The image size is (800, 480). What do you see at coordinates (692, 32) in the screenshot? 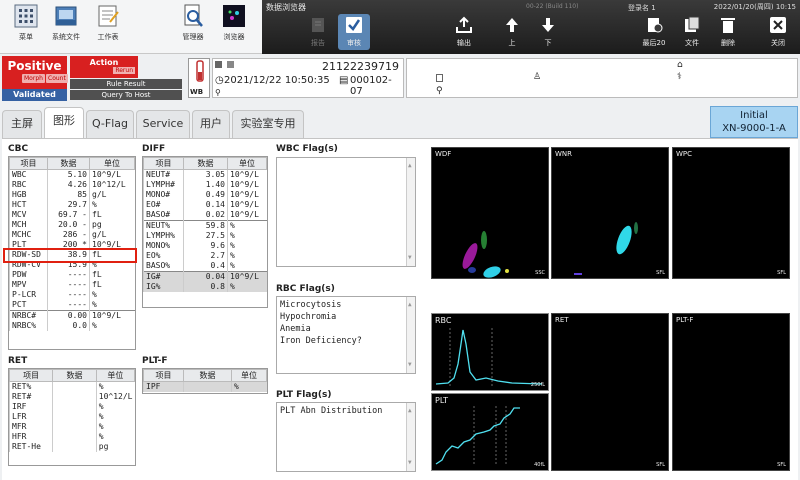
I see `file-button: 文件` at bounding box center [692, 32].